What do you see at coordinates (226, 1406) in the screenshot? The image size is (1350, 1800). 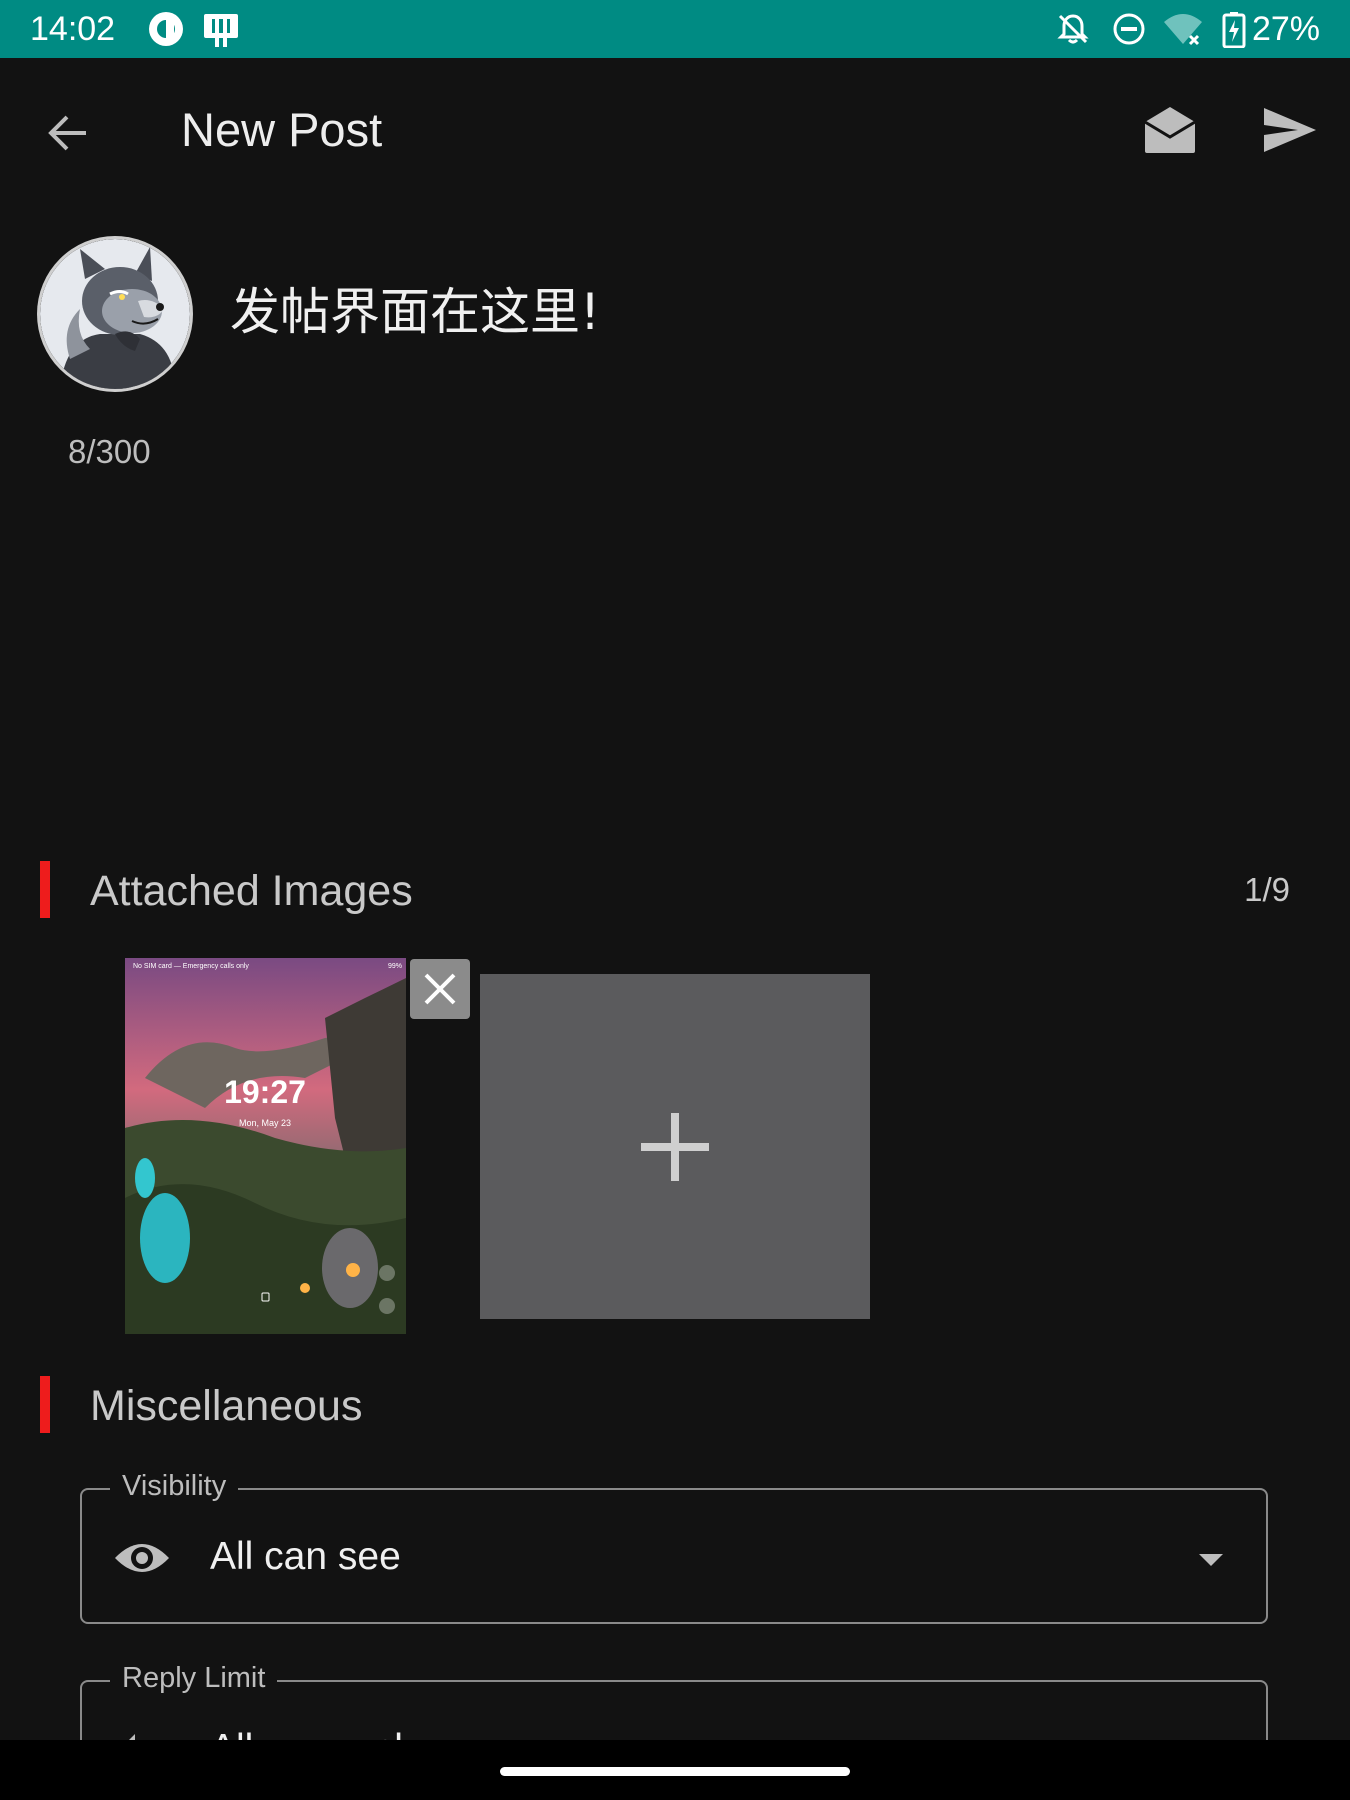 I see `miscellaneous-title: Miscellaneous` at bounding box center [226, 1406].